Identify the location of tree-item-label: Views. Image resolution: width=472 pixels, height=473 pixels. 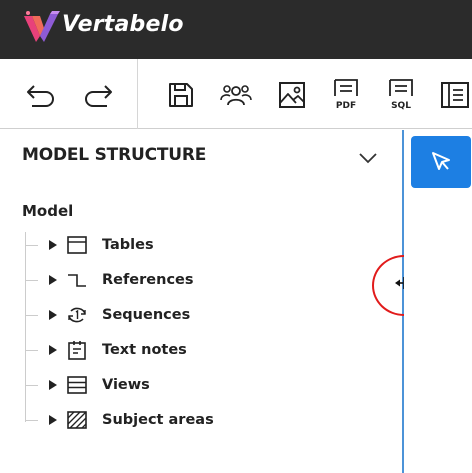
(126, 385).